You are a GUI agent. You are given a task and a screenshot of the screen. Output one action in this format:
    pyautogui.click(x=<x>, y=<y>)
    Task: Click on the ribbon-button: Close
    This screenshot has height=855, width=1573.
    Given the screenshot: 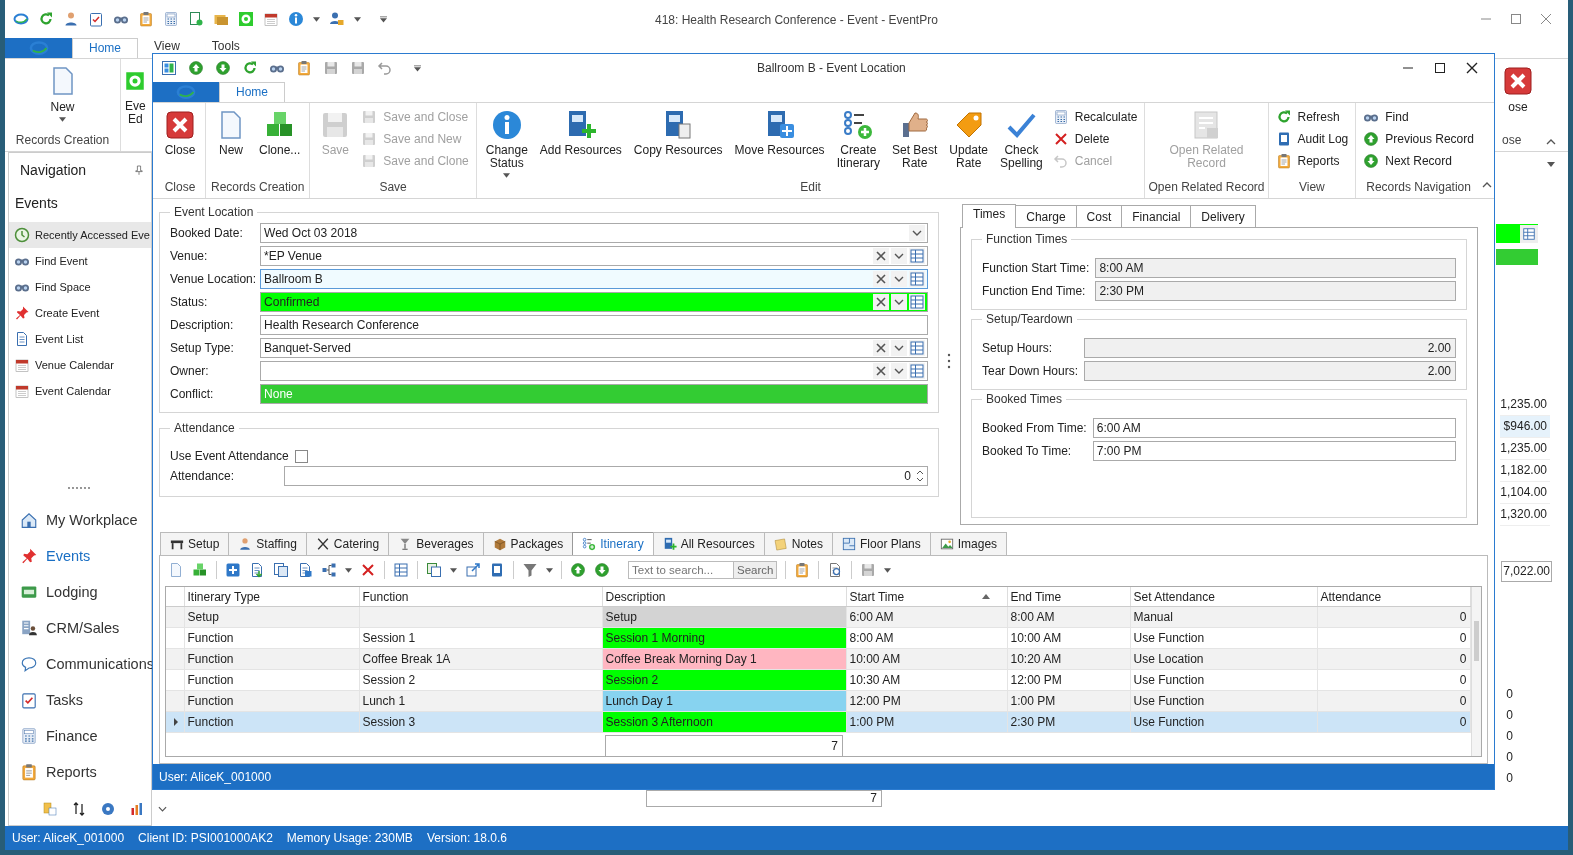 What is the action you would take?
    pyautogui.click(x=180, y=141)
    